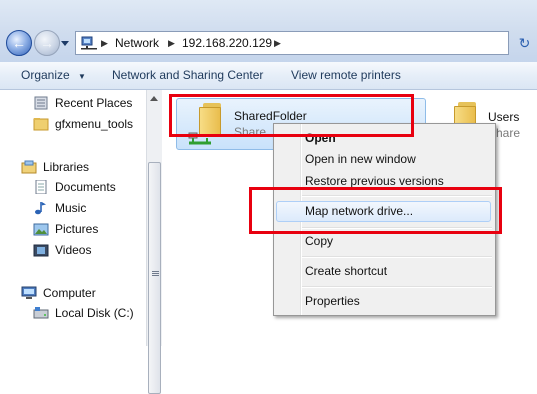 The image size is (537, 394). What do you see at coordinates (360, 159) in the screenshot?
I see `menu-item-open-new-window: Open in new window` at bounding box center [360, 159].